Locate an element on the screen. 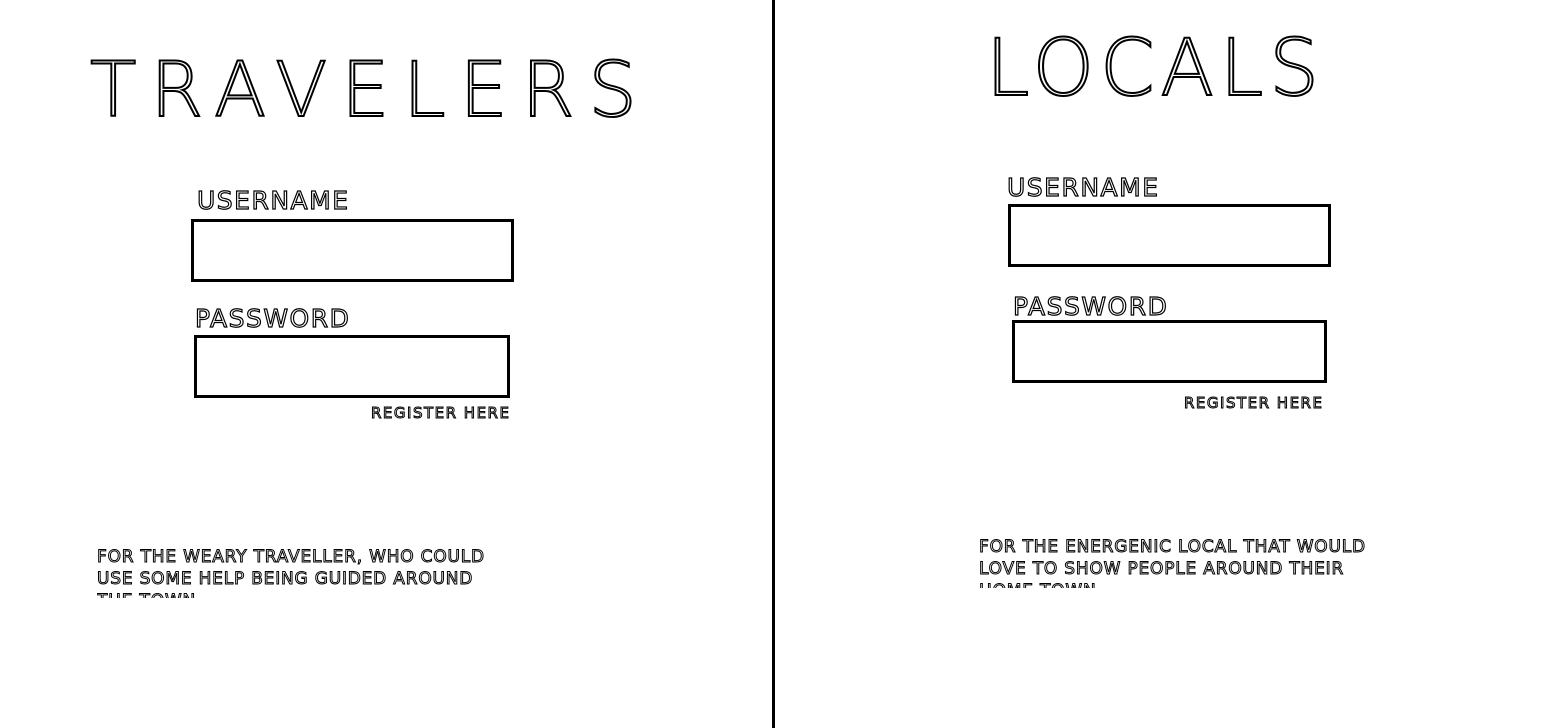 The image size is (1548, 728). locals-username-input is located at coordinates (1169, 235).